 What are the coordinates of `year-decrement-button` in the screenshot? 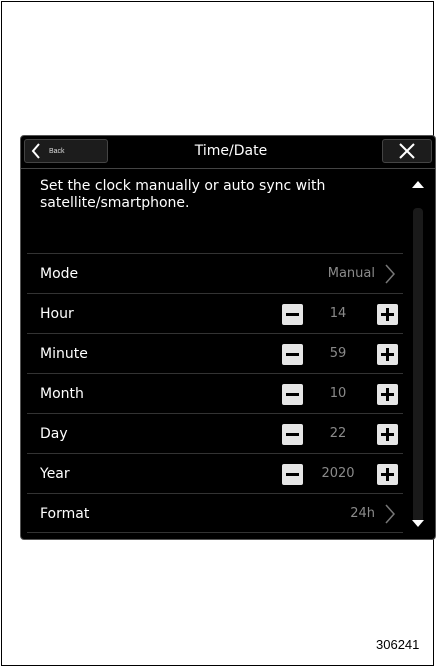 It's located at (292, 474).